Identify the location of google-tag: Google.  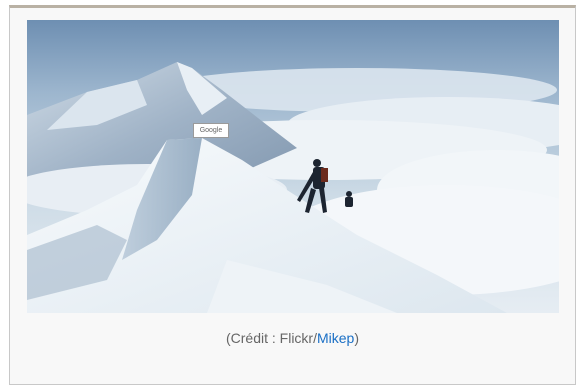
(211, 130).